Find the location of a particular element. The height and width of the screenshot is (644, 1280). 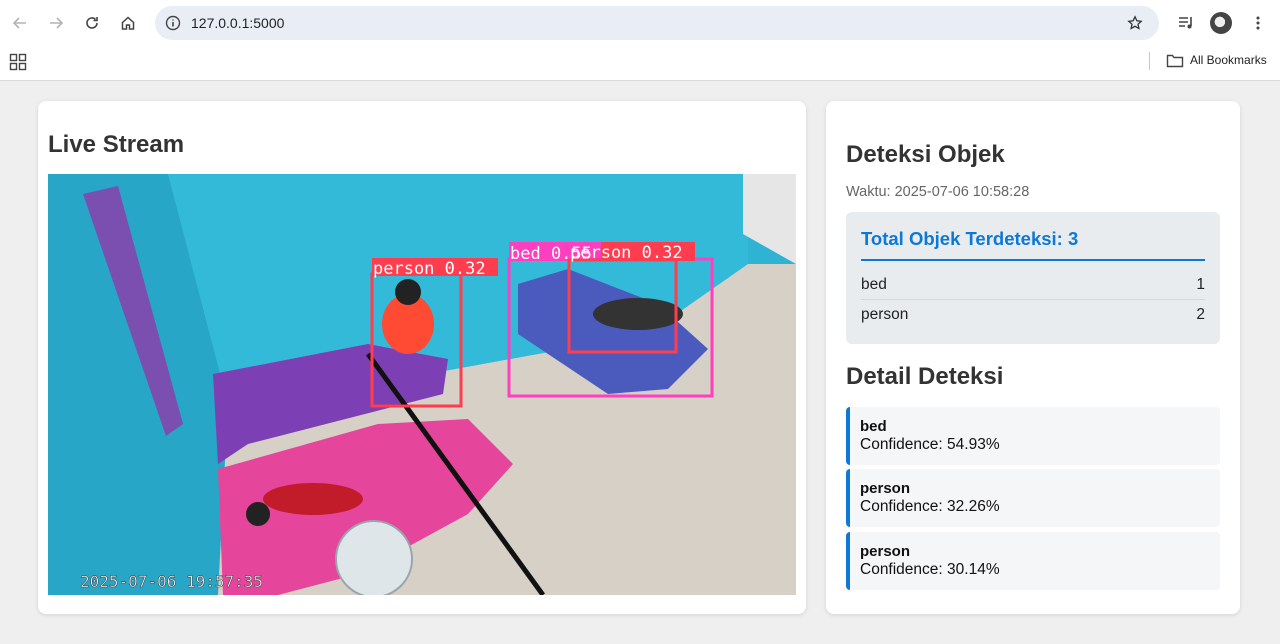

home-icon is located at coordinates (128, 23).